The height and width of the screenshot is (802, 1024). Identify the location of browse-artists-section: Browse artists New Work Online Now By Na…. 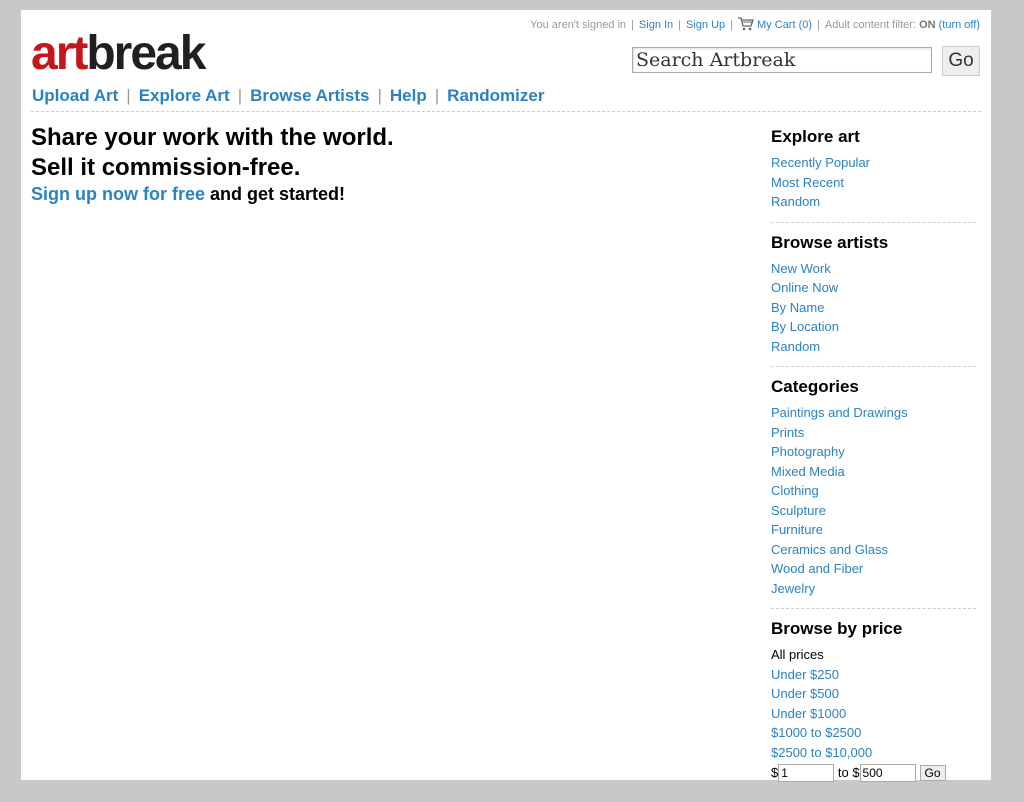
(873, 299).